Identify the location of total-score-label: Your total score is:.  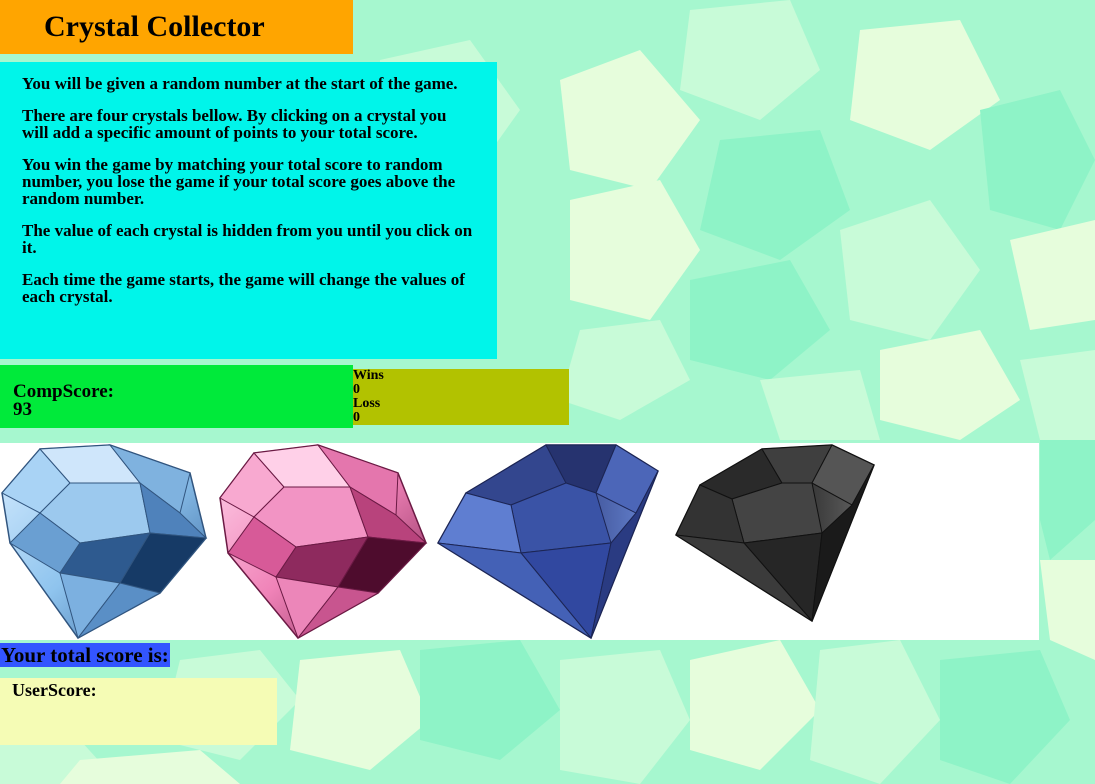
(85, 655).